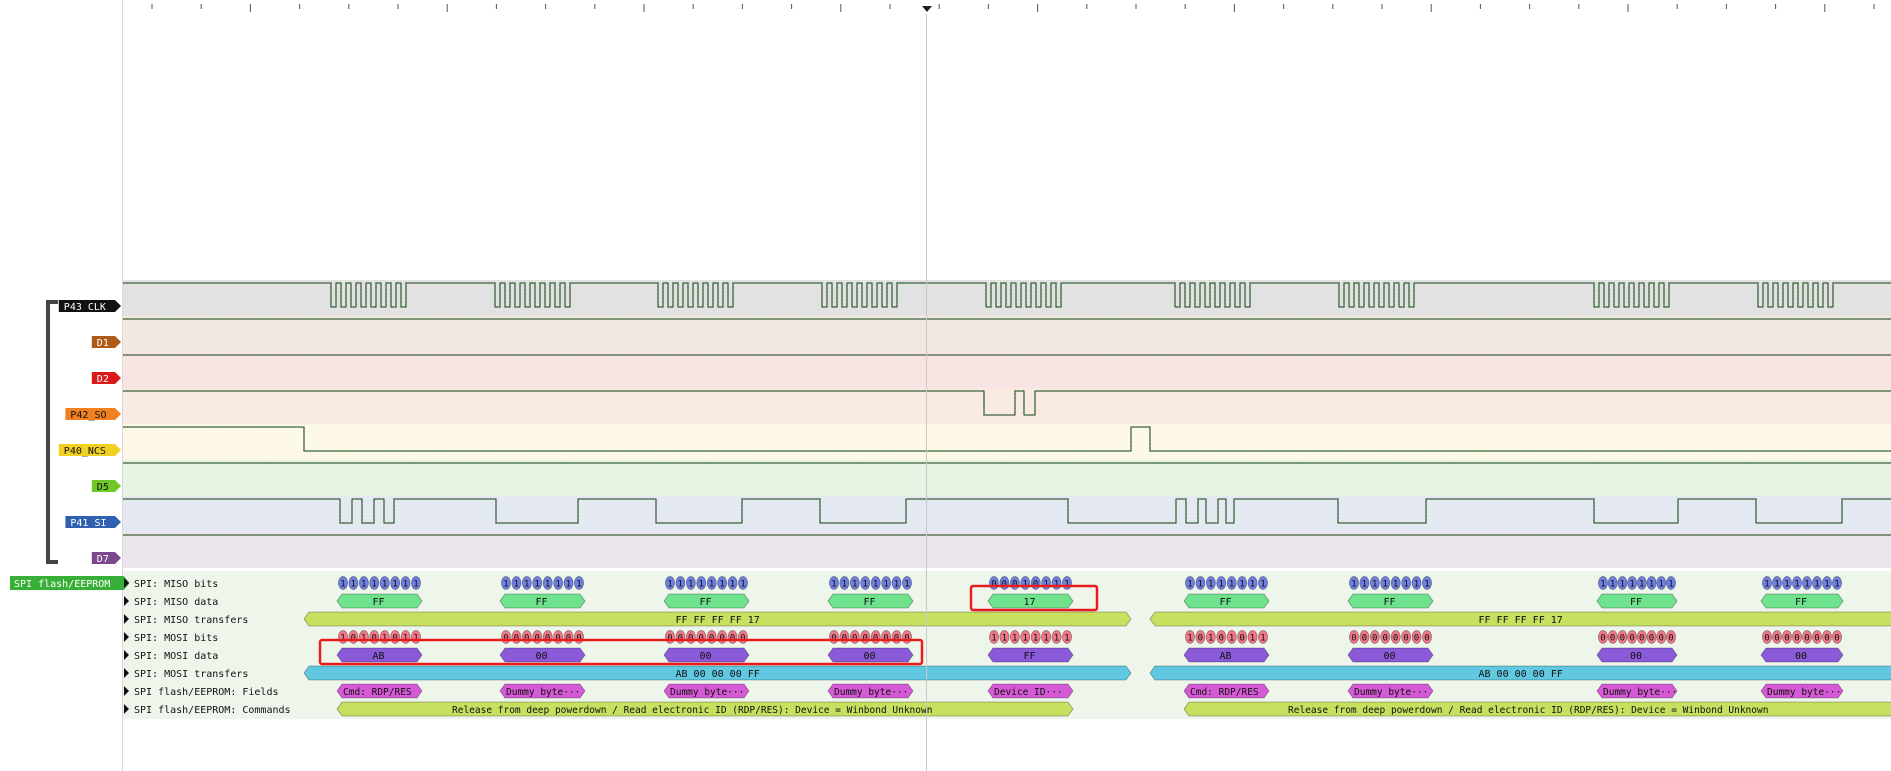  I want to click on channel-label-p42-so: P42_SO, so click(93, 414).